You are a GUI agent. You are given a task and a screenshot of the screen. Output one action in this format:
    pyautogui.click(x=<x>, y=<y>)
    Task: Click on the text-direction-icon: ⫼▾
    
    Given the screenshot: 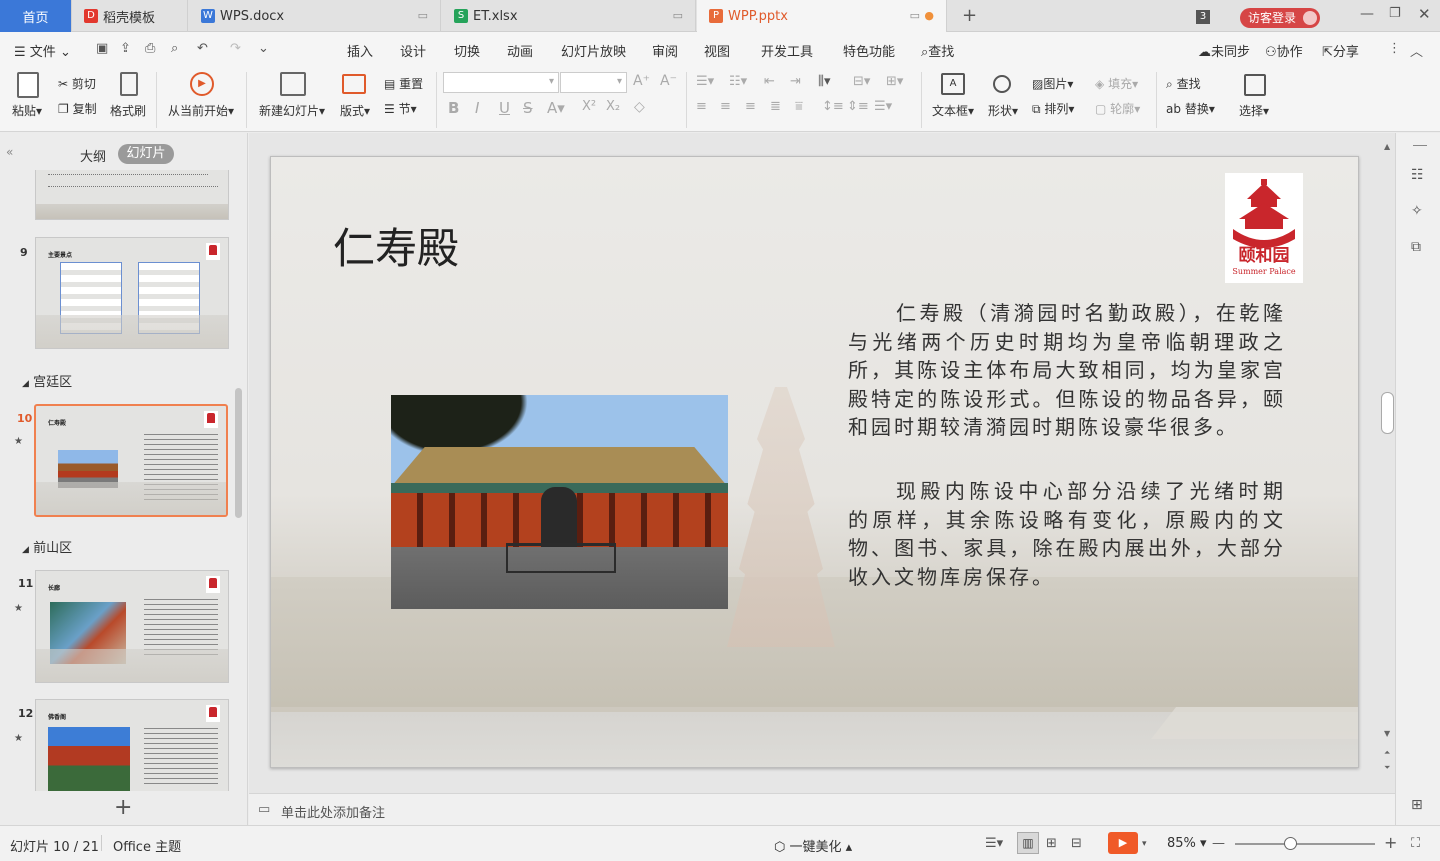 What is the action you would take?
    pyautogui.click(x=824, y=81)
    